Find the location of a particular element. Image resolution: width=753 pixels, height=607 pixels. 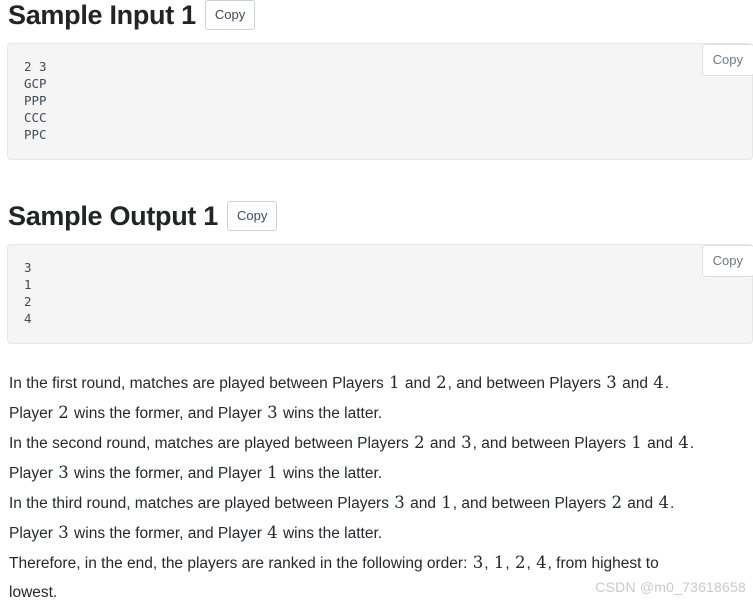

spacer-after-output is located at coordinates (376, 362).